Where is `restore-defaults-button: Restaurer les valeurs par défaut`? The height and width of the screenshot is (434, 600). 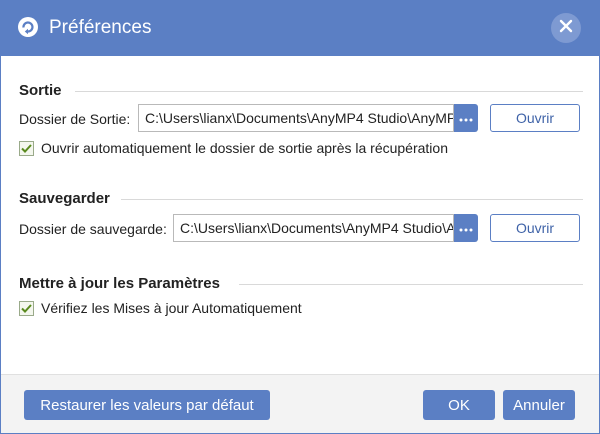
restore-defaults-button: Restaurer les valeurs par défaut is located at coordinates (147, 405).